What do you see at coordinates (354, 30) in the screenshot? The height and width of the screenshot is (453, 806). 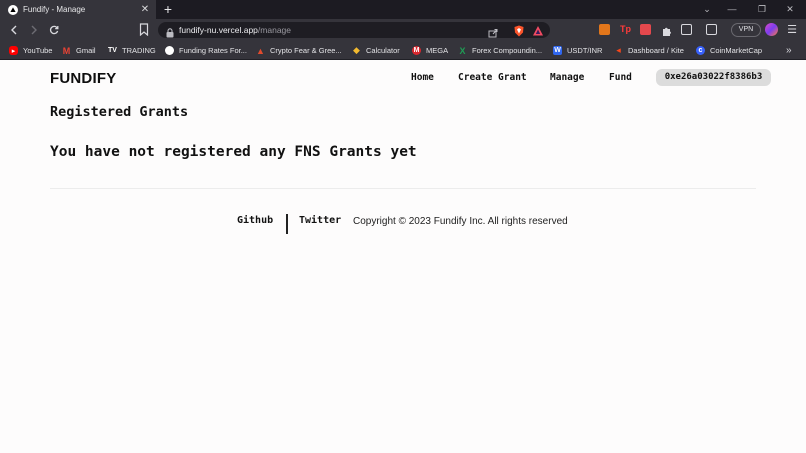 I see `address-bar: fundify-nu.vercel.app/manage` at bounding box center [354, 30].